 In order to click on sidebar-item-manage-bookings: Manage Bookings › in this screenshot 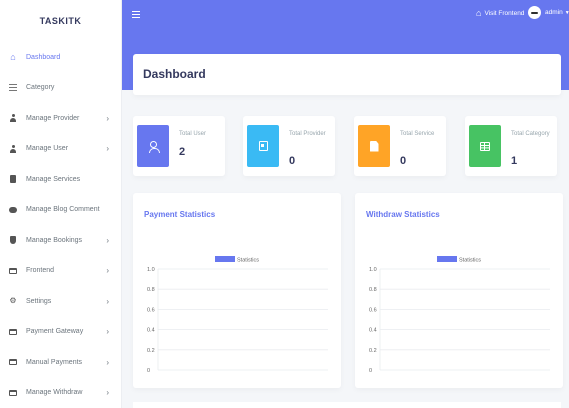, I will do `click(60, 240)`.